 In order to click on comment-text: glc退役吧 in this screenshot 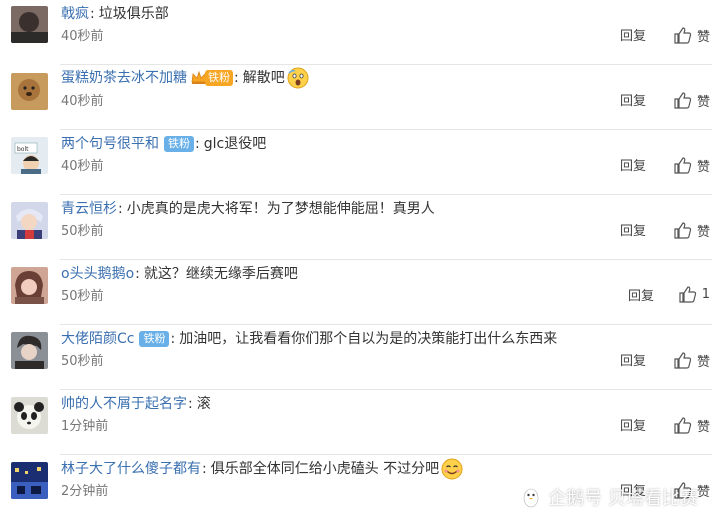, I will do `click(235, 144)`.